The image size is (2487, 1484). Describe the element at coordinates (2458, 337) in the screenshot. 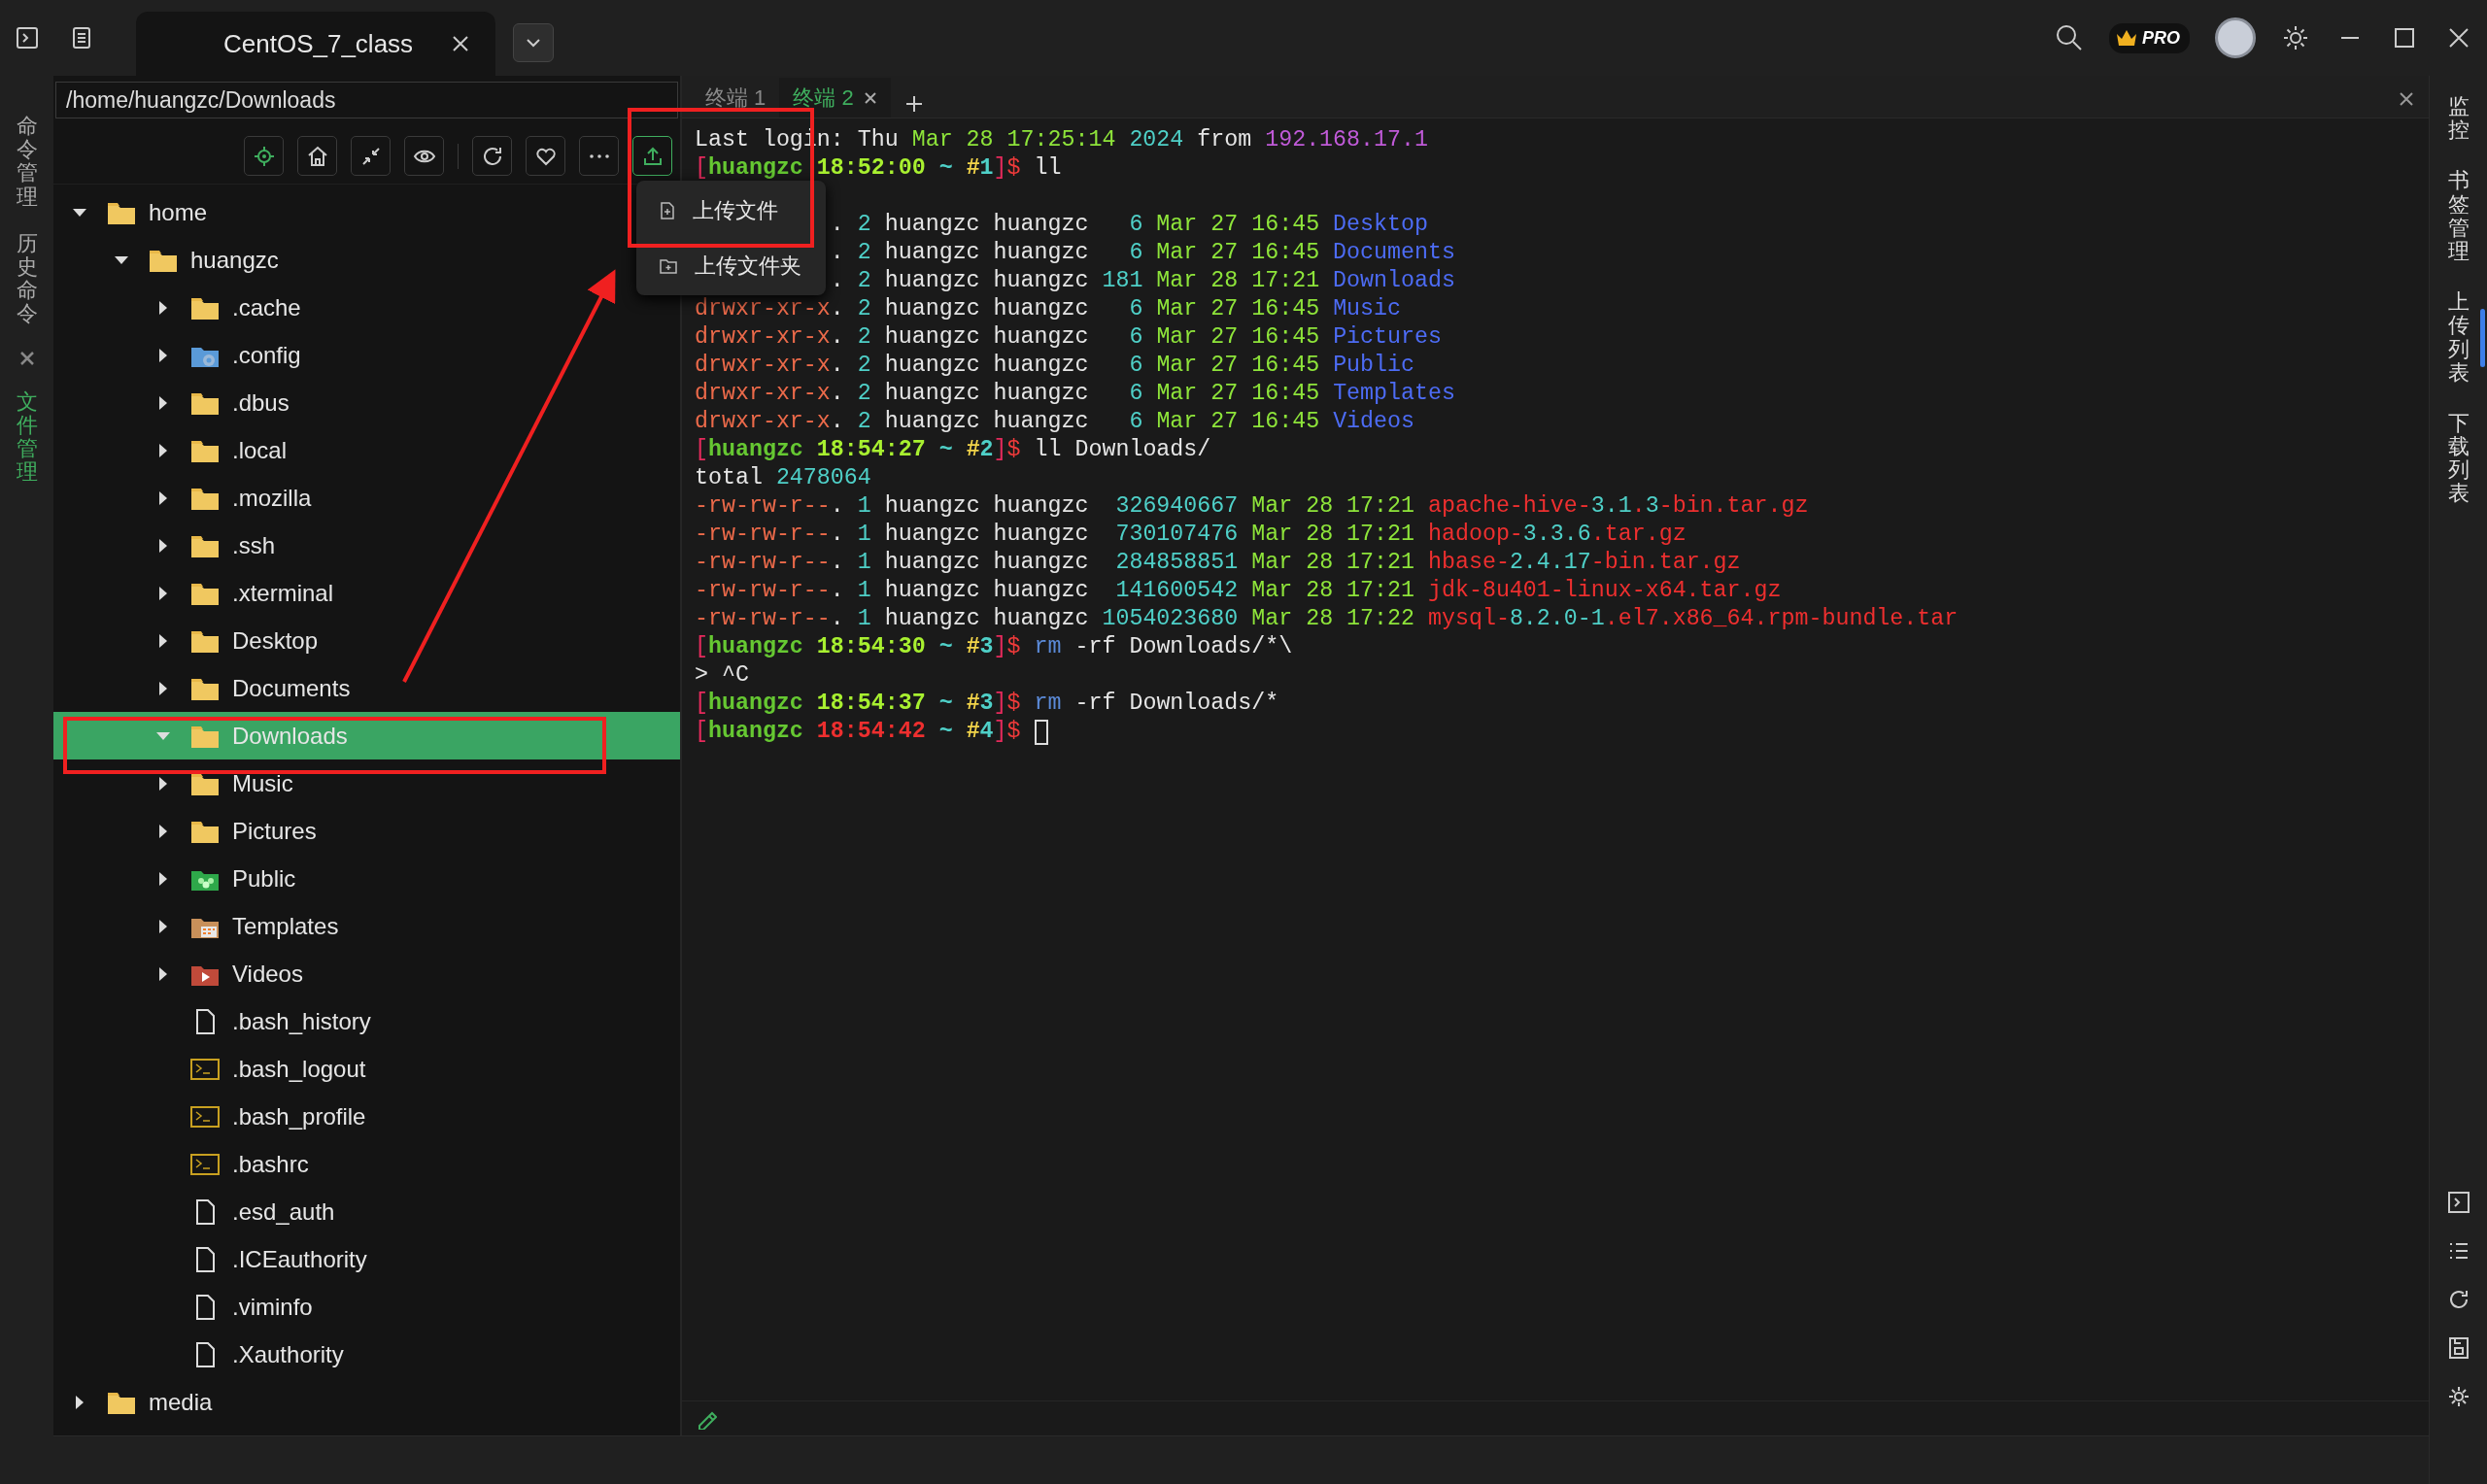

I see `sidebar-tab: 上传列表` at that location.